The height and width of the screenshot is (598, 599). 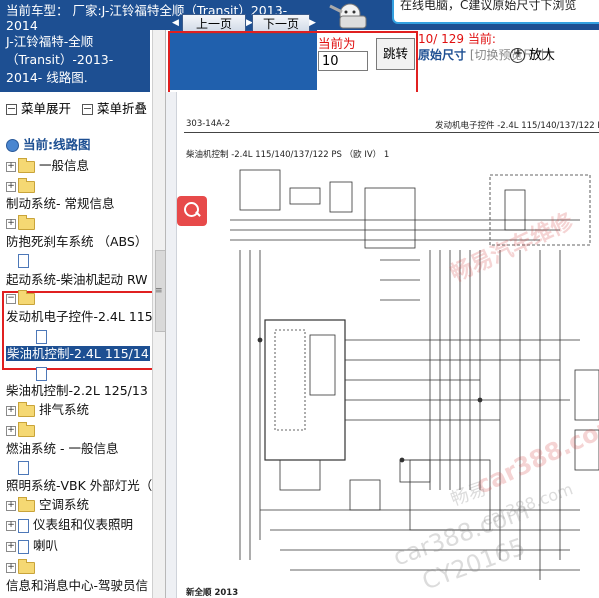 I want to click on tree-item-diesel-control-selected: 柴油机控制-2.4L 115/14, so click(x=78, y=353).